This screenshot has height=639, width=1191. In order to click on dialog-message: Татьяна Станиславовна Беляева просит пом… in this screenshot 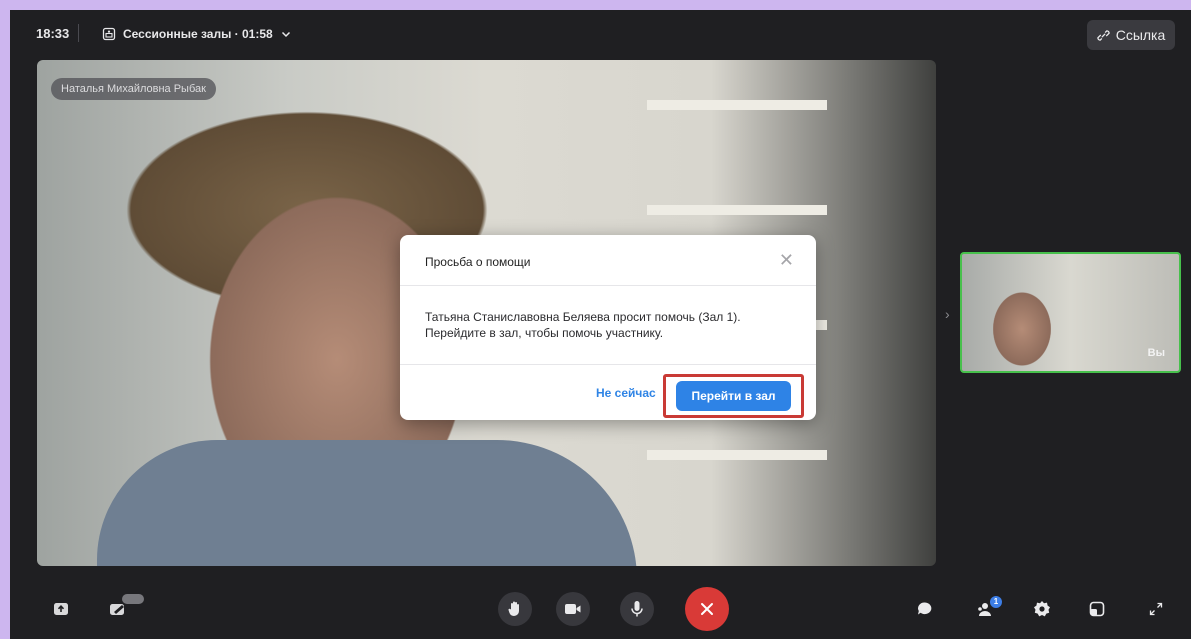, I will do `click(610, 325)`.